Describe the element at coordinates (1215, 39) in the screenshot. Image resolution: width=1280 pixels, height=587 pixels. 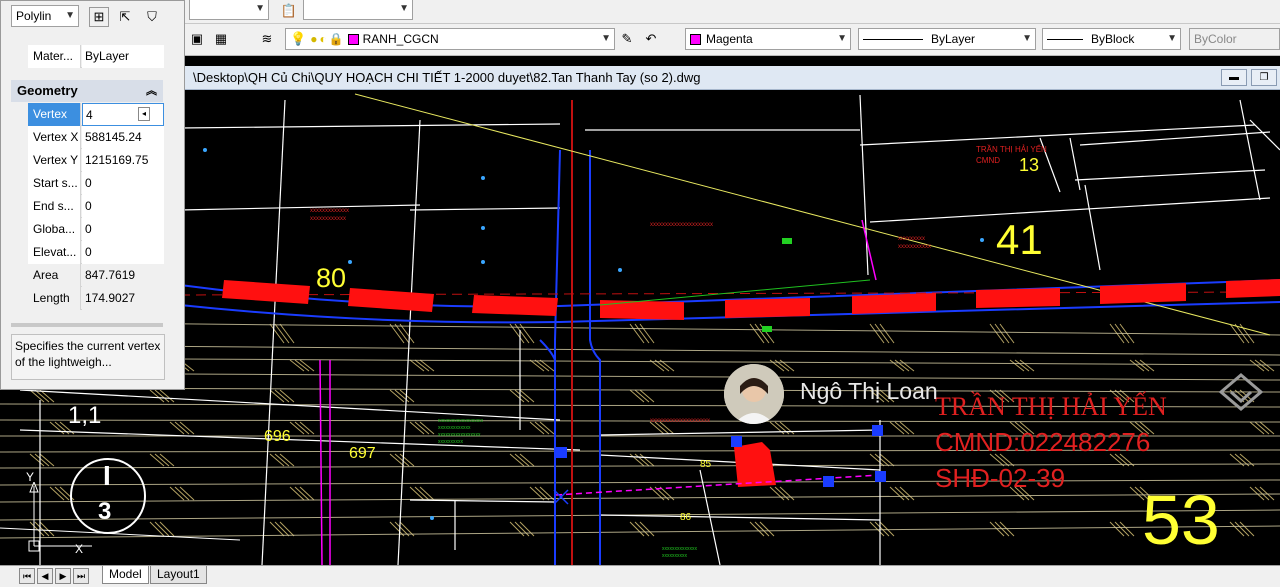
I see `plotstyle-value: ByColor` at that location.